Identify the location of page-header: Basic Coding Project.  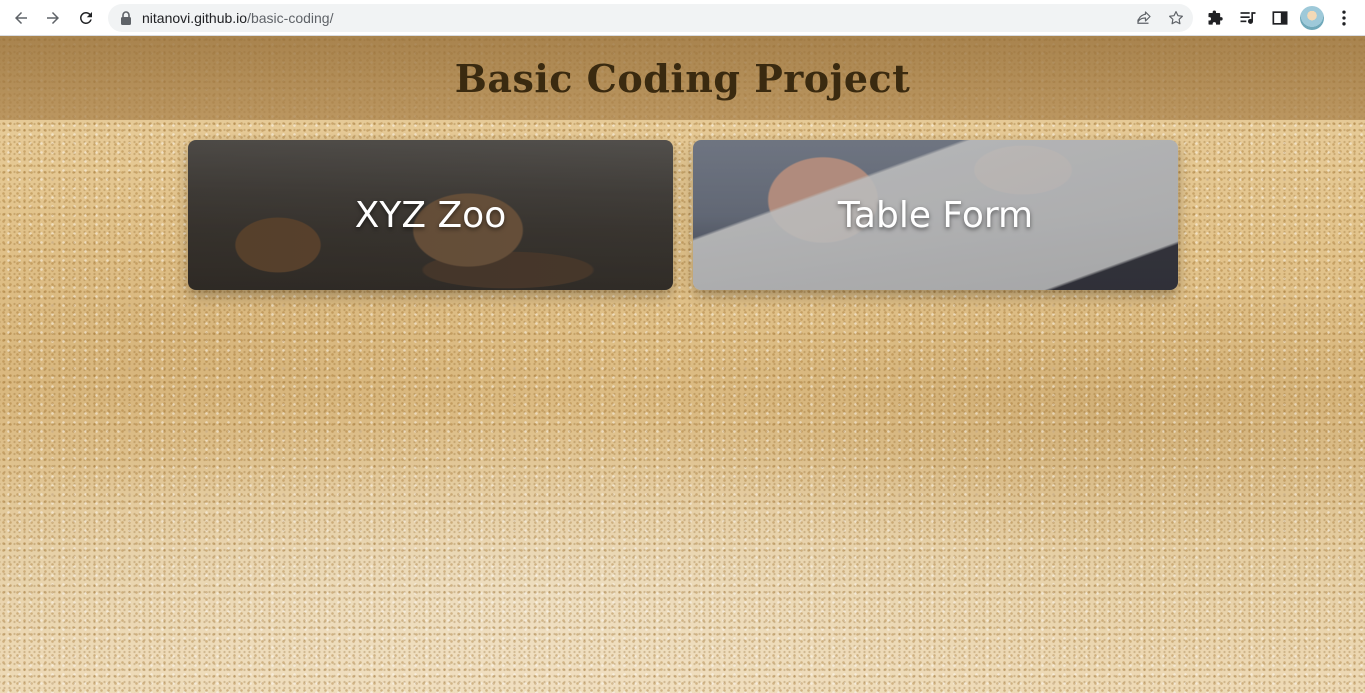
(682, 78).